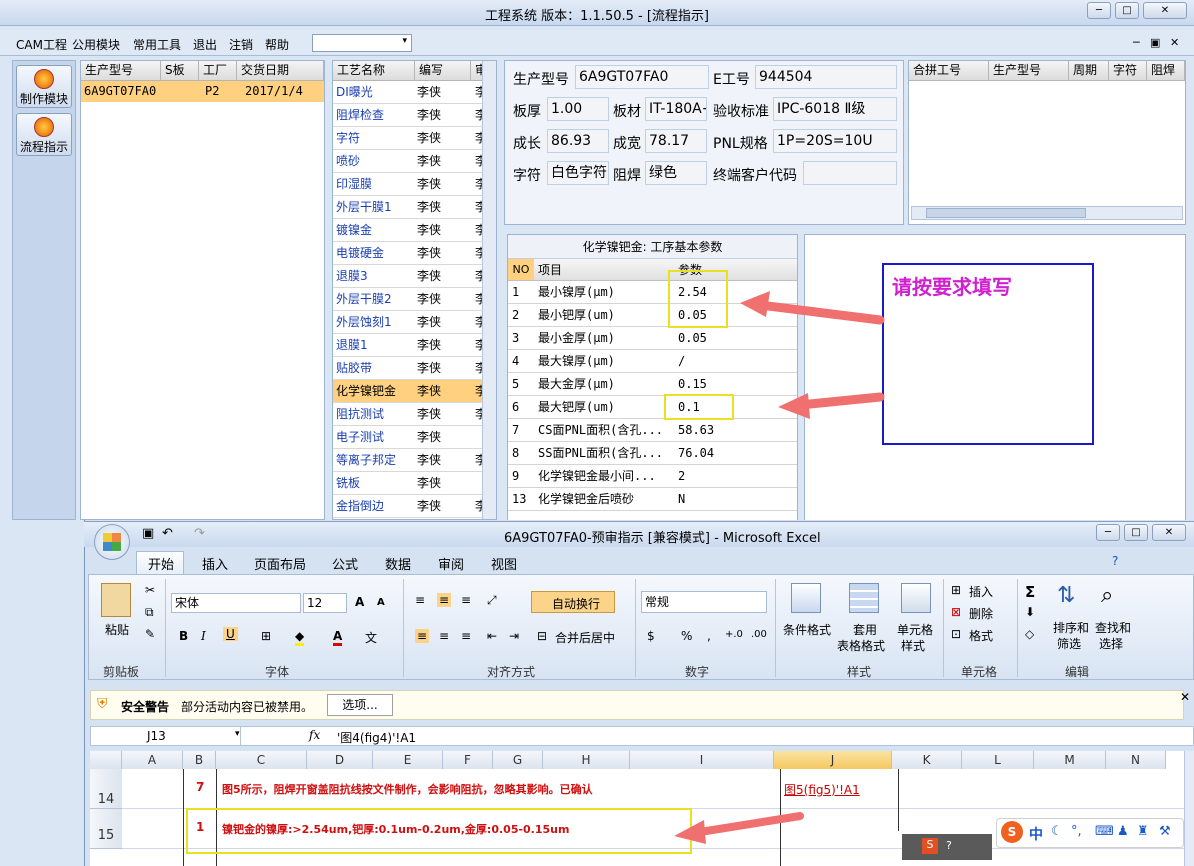  What do you see at coordinates (861, 645) in the screenshot?
I see `table-format-label-2: 表格格式` at bounding box center [861, 645].